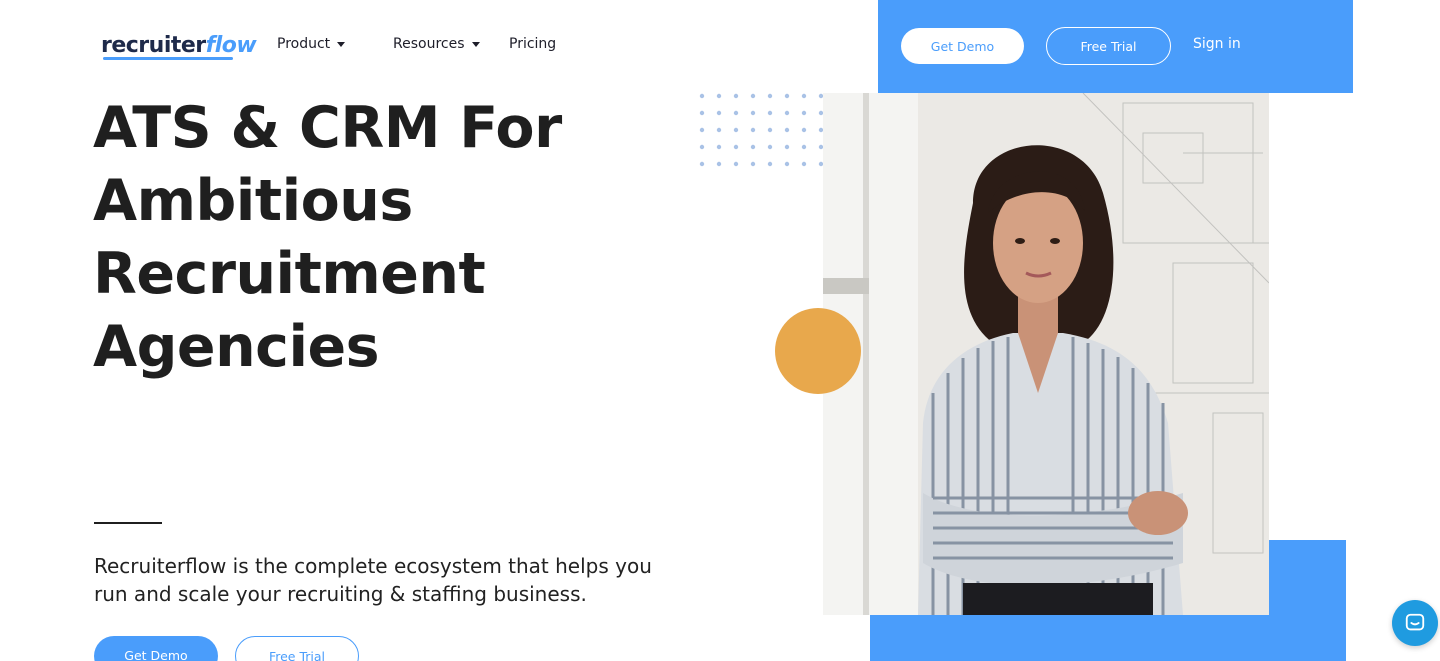 The height and width of the screenshot is (661, 1440). What do you see at coordinates (156, 648) in the screenshot?
I see `hero-get-demo-button: Get Demo` at bounding box center [156, 648].